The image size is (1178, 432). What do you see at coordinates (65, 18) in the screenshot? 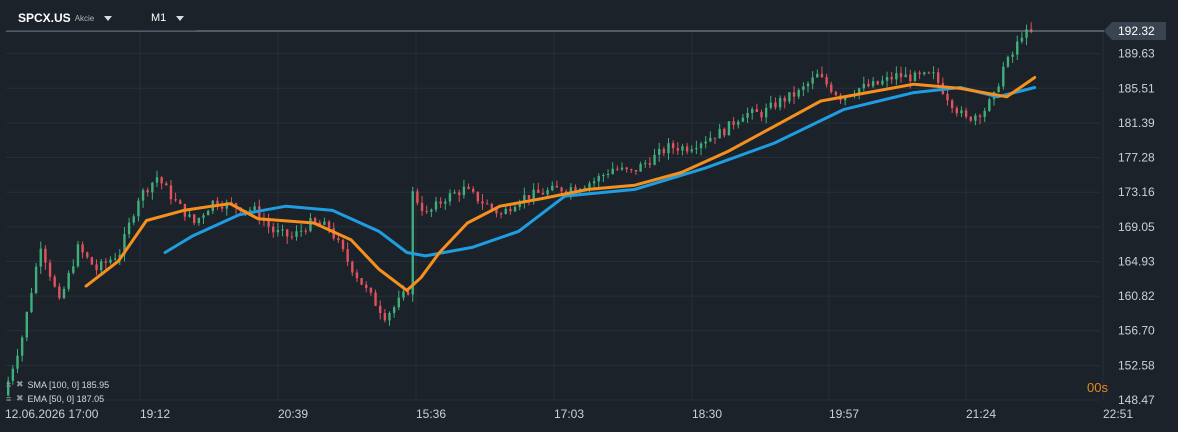
I see `symbol-selector: SPCX.US Akcie` at bounding box center [65, 18].